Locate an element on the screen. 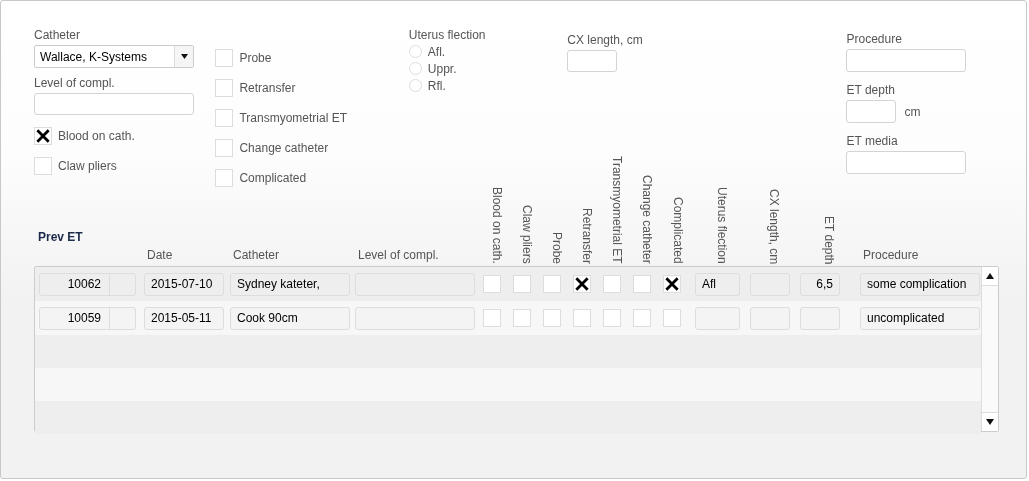 This screenshot has height=481, width=1029. caret-icon is located at coordinates (184, 56).